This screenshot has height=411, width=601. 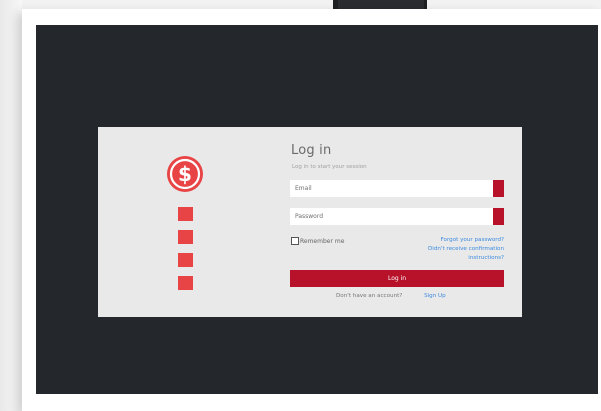 I want to click on remember-label: Remember me, so click(x=322, y=241).